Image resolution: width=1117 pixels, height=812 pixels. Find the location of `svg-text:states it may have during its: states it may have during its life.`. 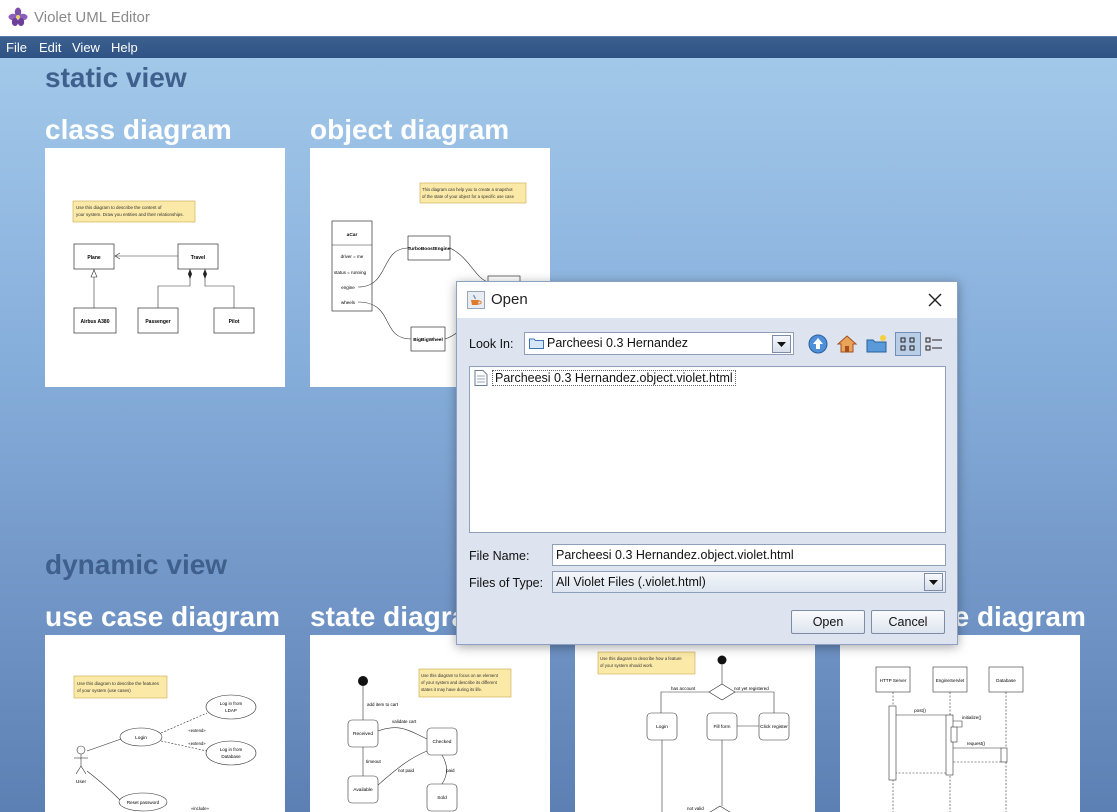

svg-text:states it may have during its: states it may have during its life. is located at coordinates (451, 689).